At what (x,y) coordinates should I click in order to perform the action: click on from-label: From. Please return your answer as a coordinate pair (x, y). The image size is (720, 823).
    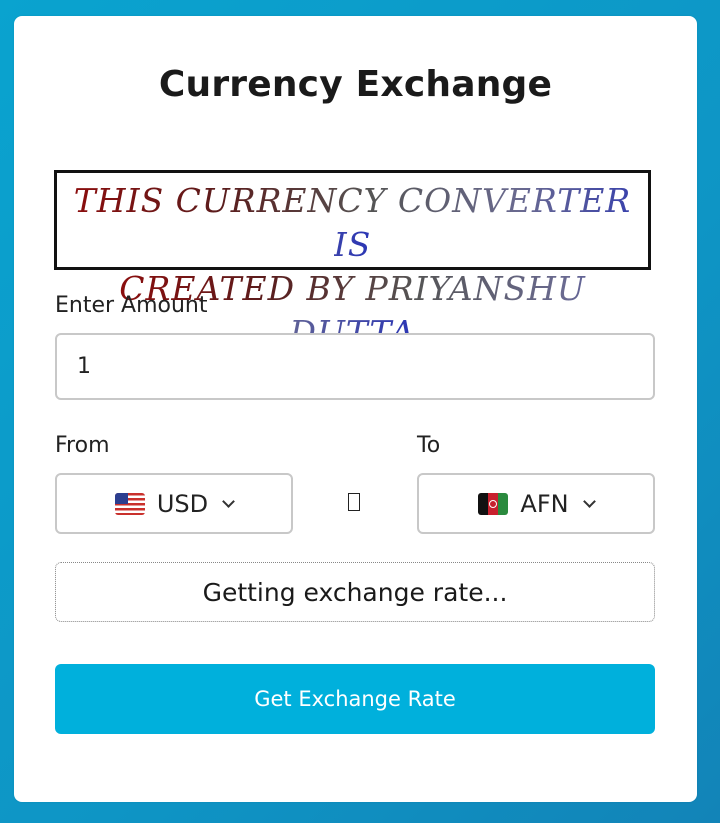
    Looking at the image, I should click on (82, 445).